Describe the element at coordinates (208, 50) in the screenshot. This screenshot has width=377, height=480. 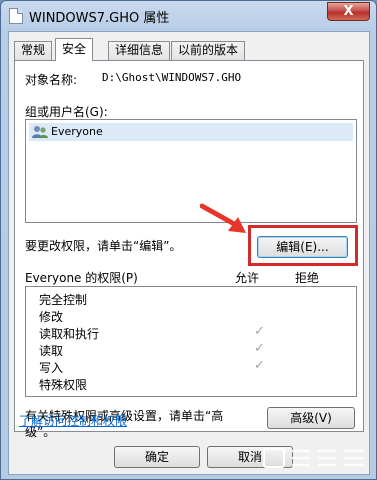
I see `tab-previous-versions: 以前的版本` at that location.